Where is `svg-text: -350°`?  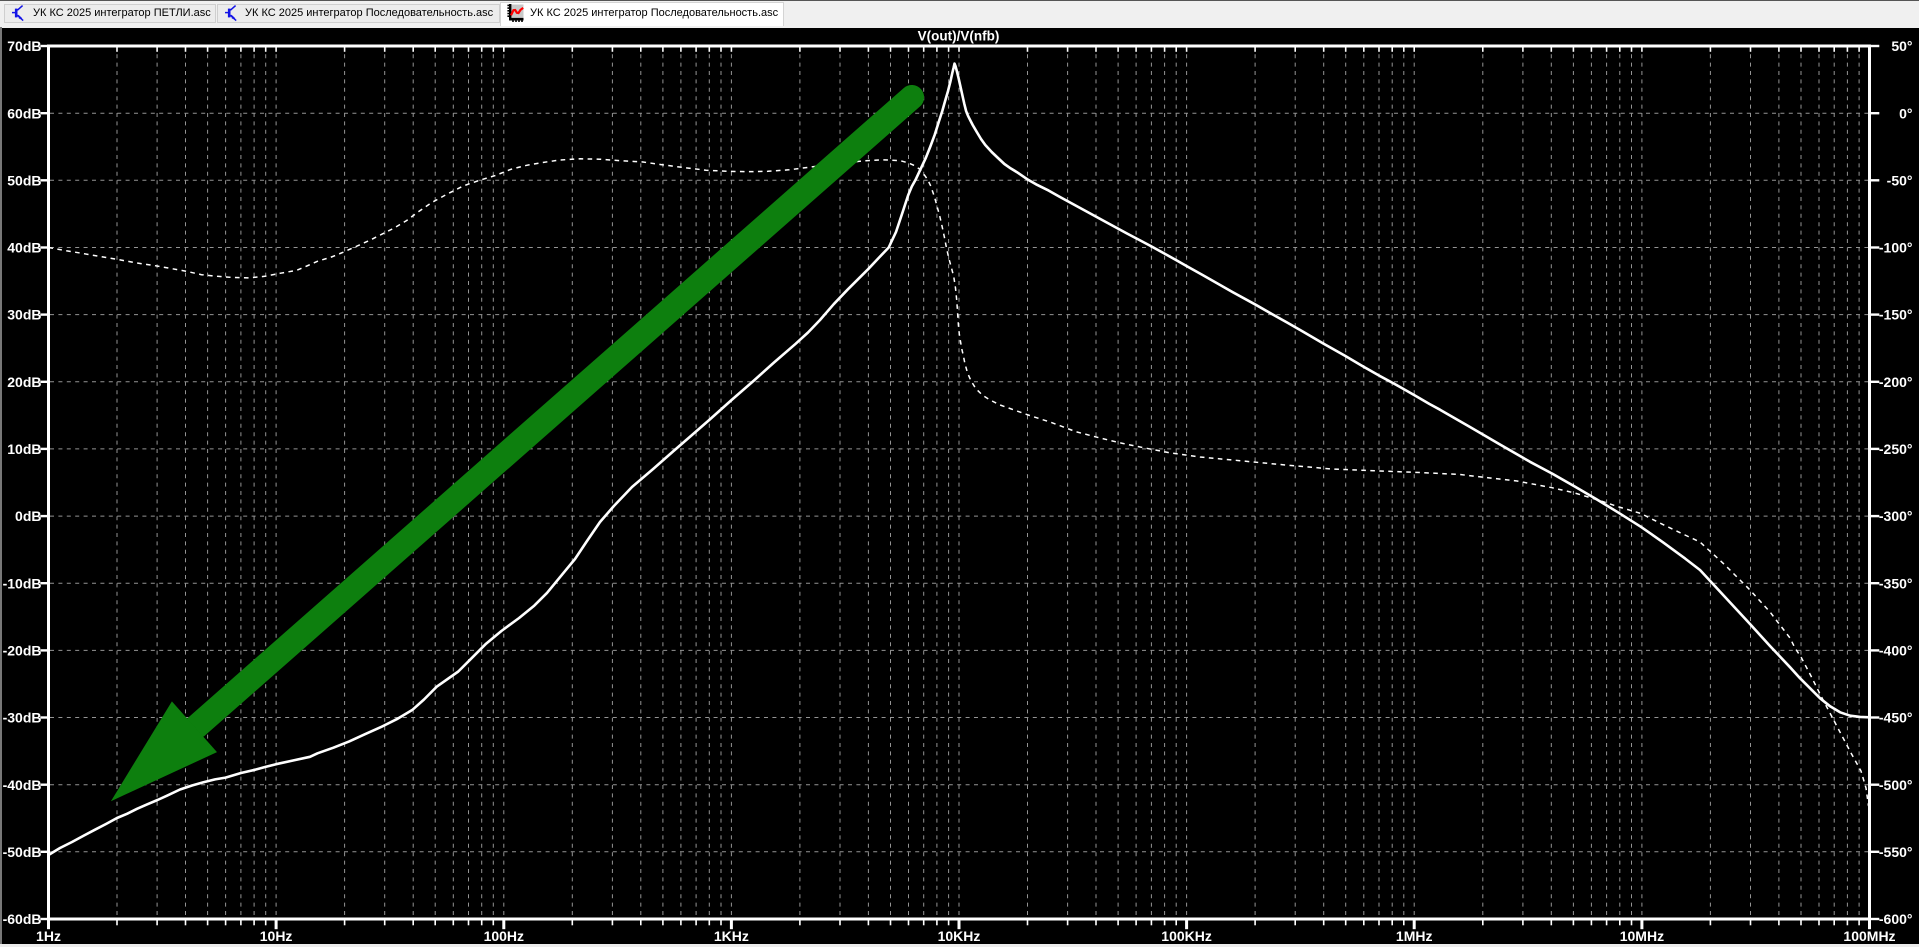
svg-text: -350° is located at coordinates (1896, 583).